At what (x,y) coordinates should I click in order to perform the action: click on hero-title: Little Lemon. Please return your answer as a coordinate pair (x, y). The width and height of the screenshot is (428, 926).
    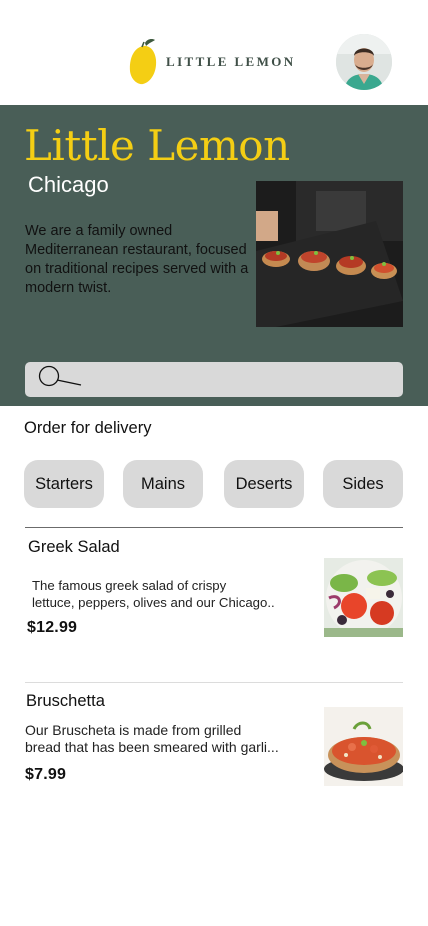
    Looking at the image, I should click on (157, 145).